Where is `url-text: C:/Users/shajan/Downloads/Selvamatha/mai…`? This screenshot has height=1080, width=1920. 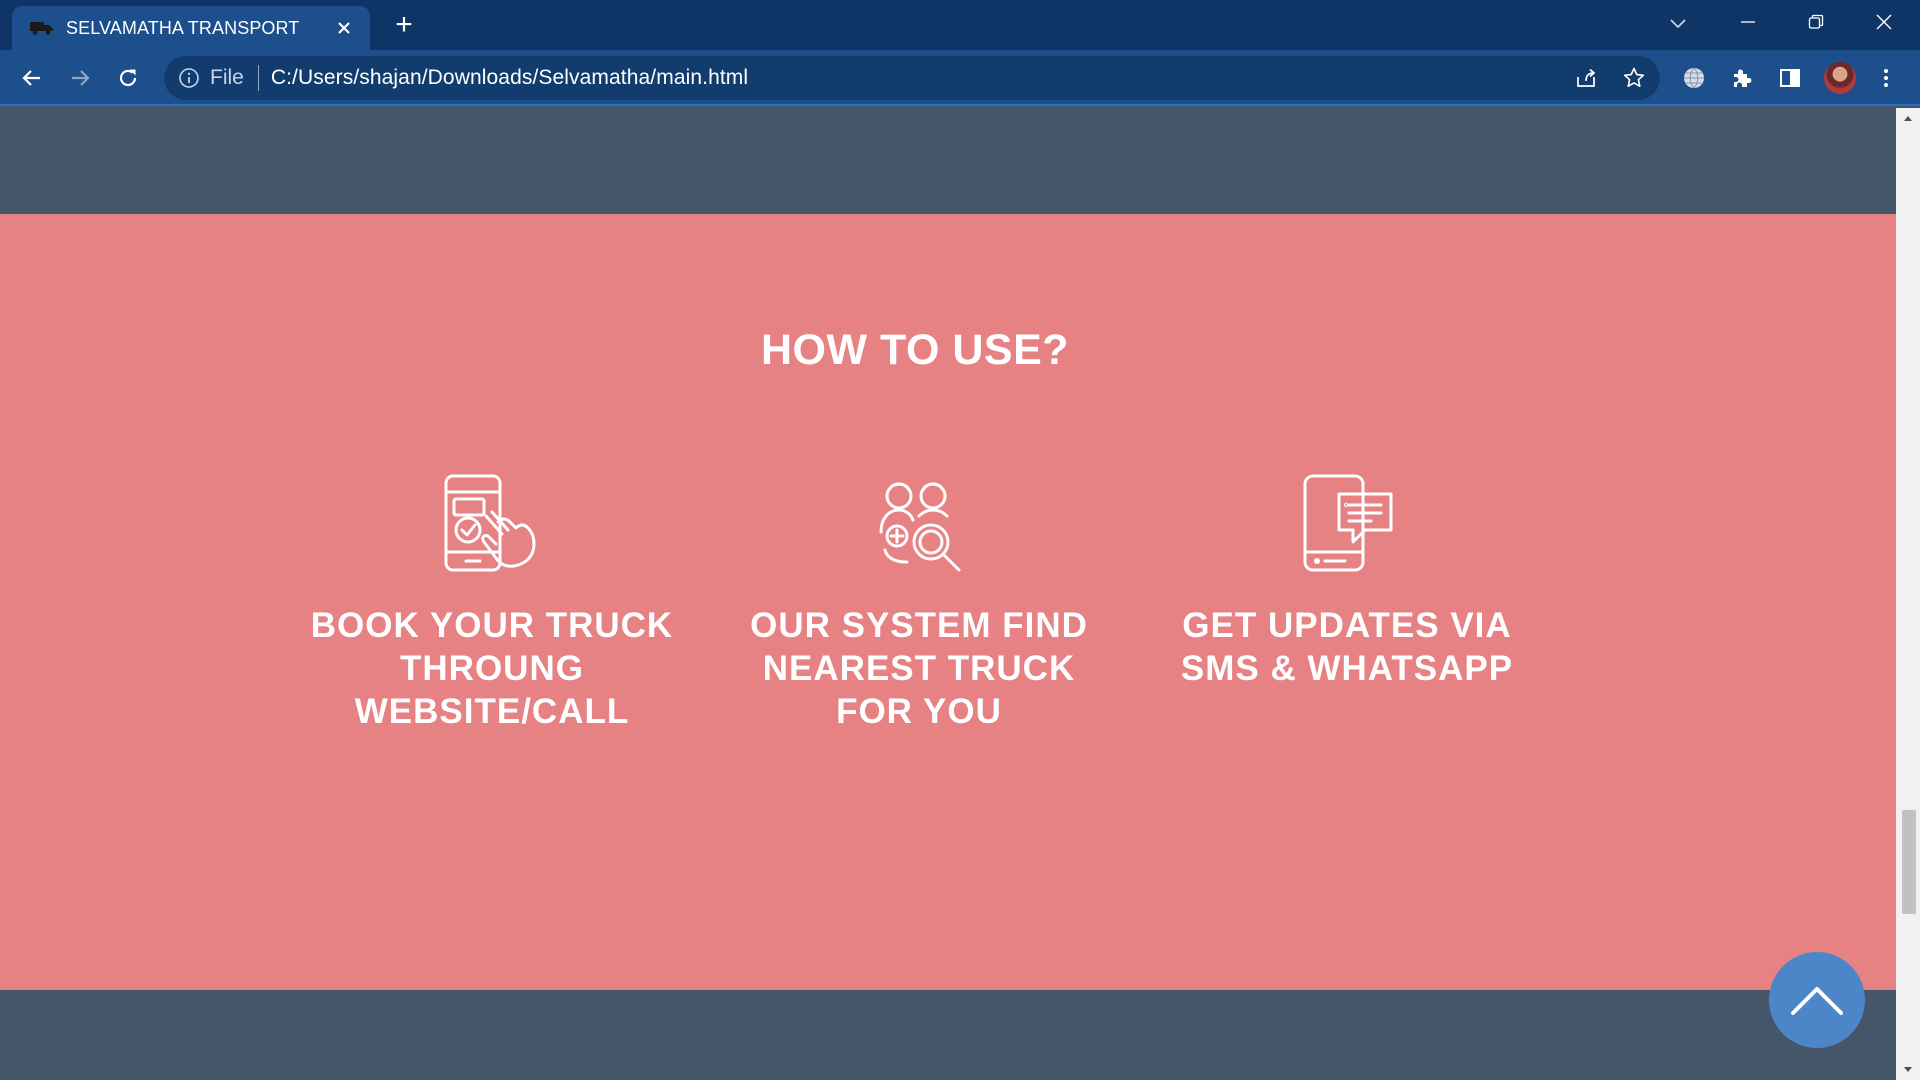 url-text: C:/Users/shajan/Downloads/Selvamatha/mai… is located at coordinates (509, 78).